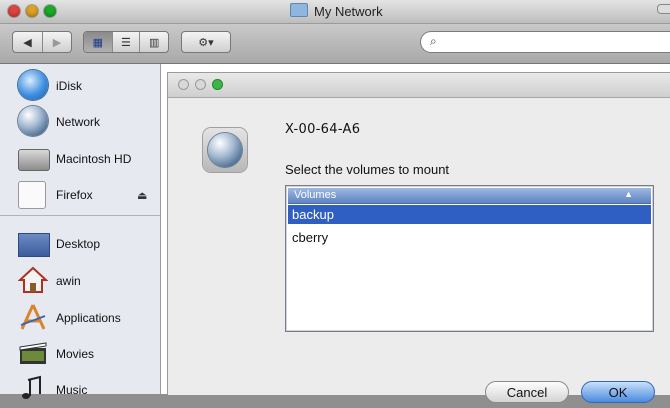 The height and width of the screenshot is (408, 670). I want to click on sidebar-item-movies: Movies, so click(80, 354).